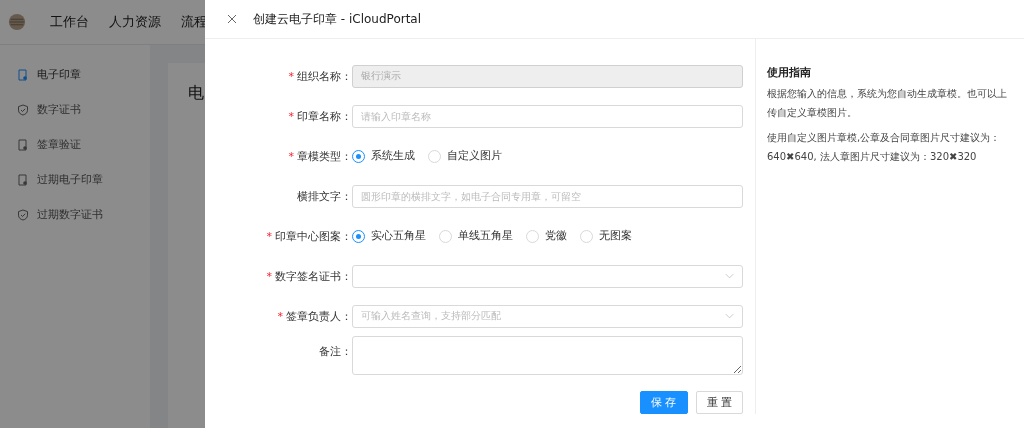 This screenshot has height=428, width=1024. Describe the element at coordinates (69, 22) in the screenshot. I see `nav-tab: 工作台` at that location.